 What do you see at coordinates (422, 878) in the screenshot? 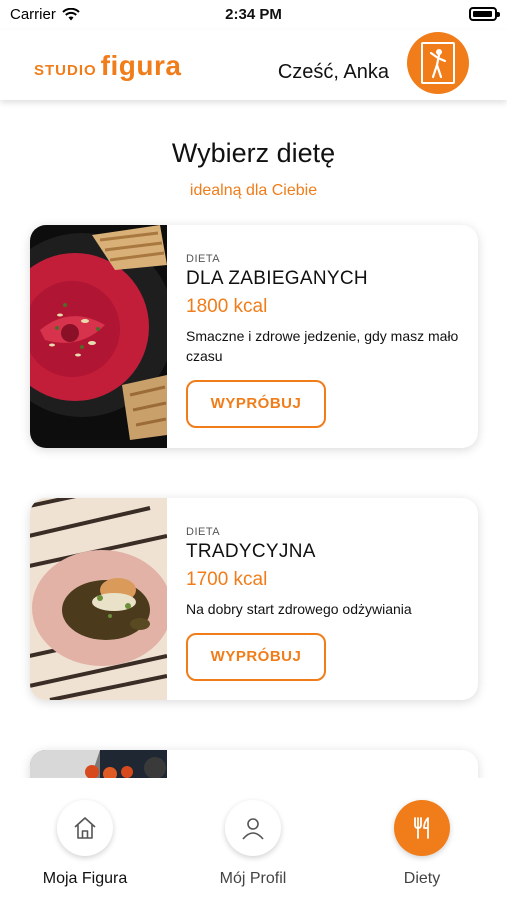
I see `tab-label: Diety` at bounding box center [422, 878].